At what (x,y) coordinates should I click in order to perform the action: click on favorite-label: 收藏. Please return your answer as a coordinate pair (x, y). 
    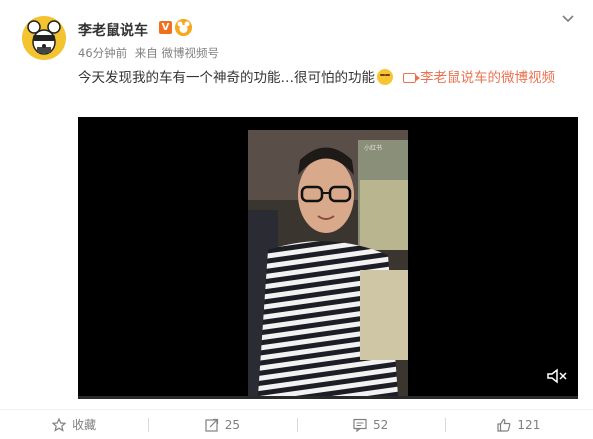
    Looking at the image, I should click on (84, 425).